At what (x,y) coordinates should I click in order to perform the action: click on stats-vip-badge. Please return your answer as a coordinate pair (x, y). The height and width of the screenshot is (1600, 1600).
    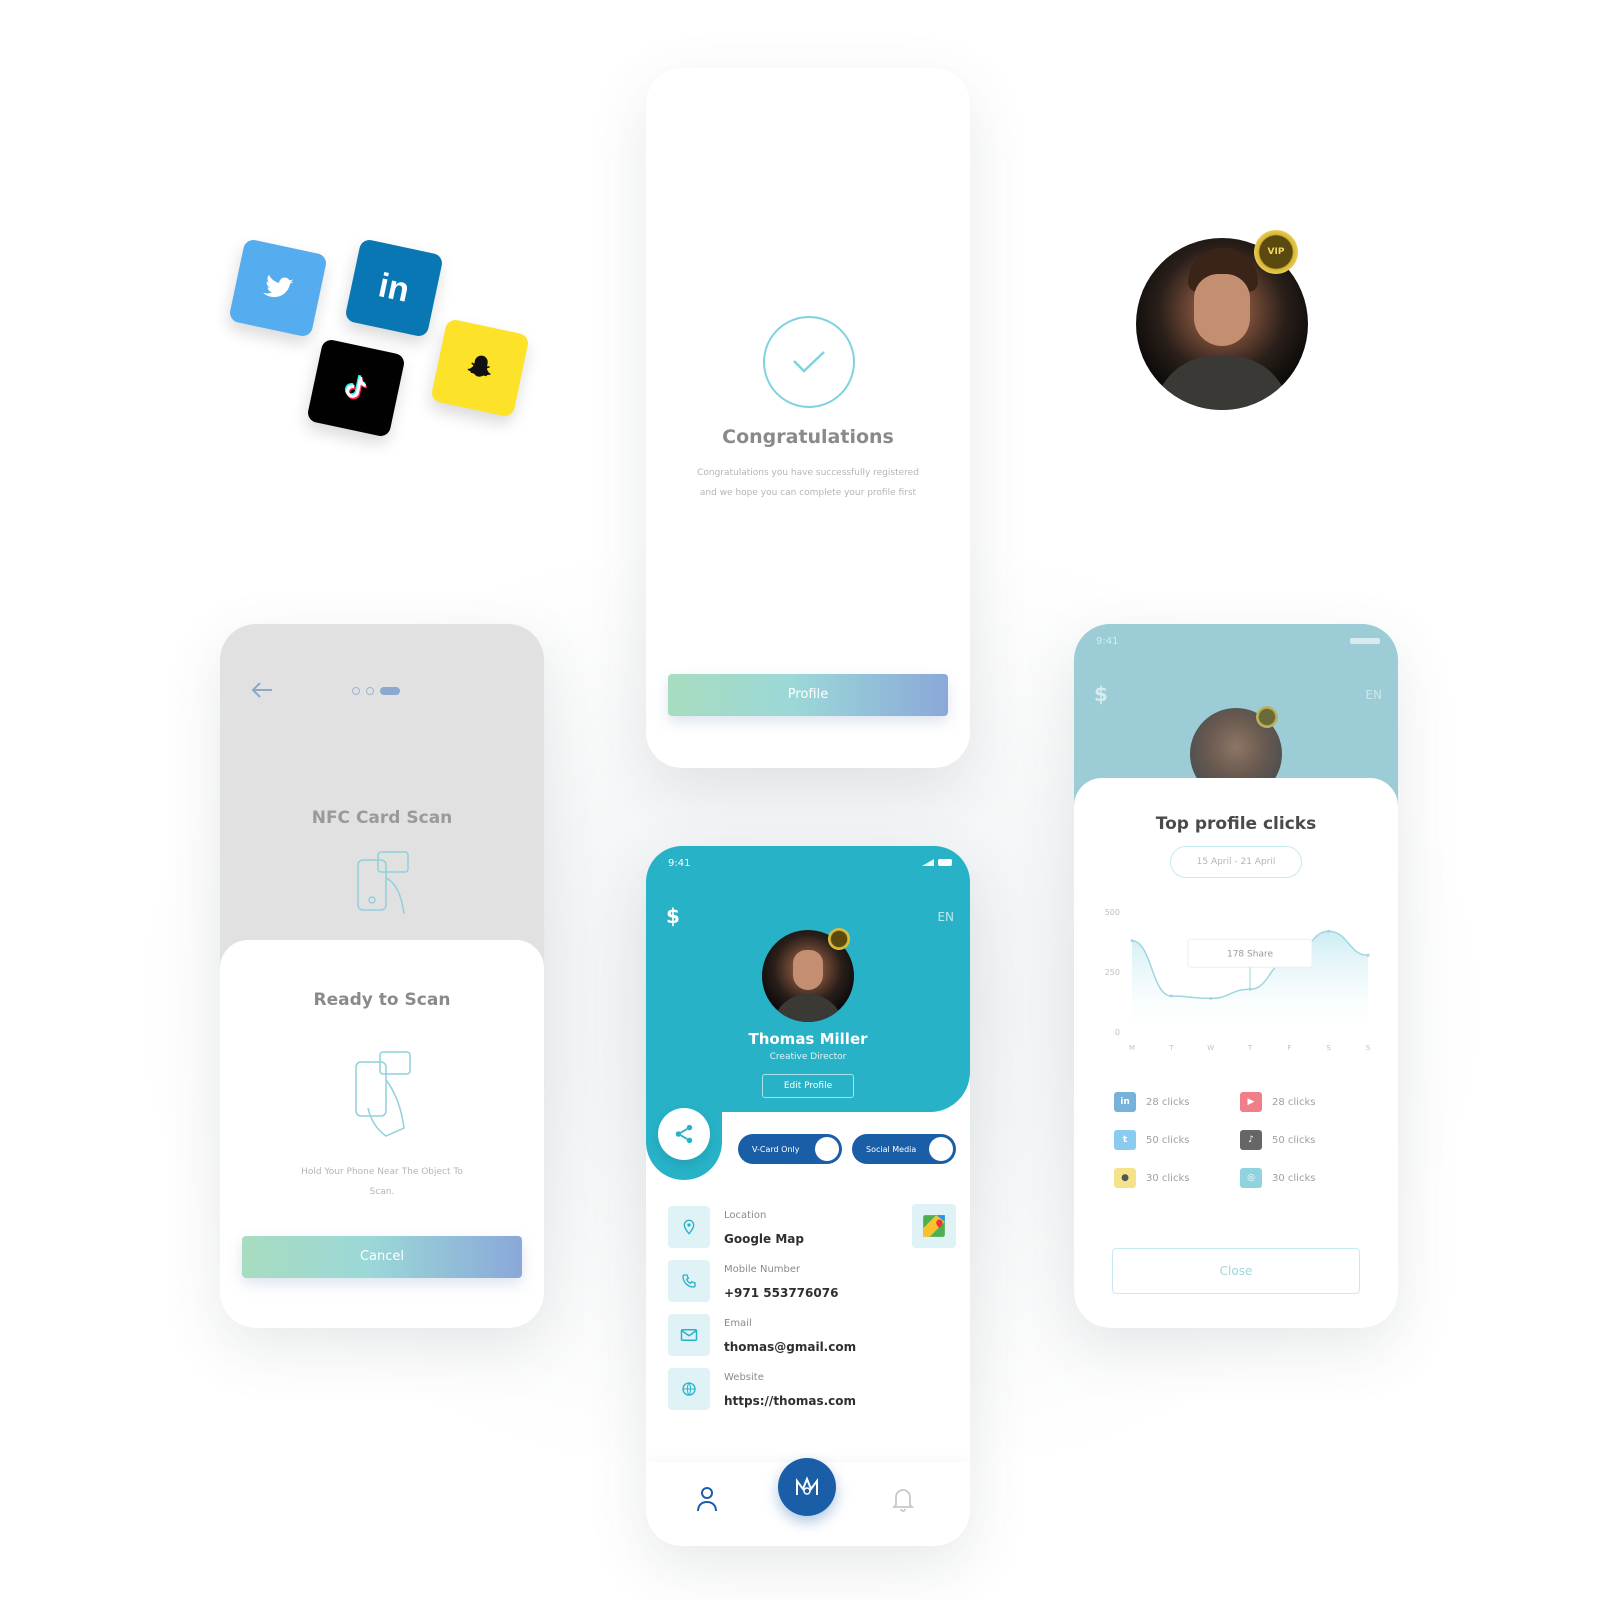
    Looking at the image, I should click on (1267, 717).